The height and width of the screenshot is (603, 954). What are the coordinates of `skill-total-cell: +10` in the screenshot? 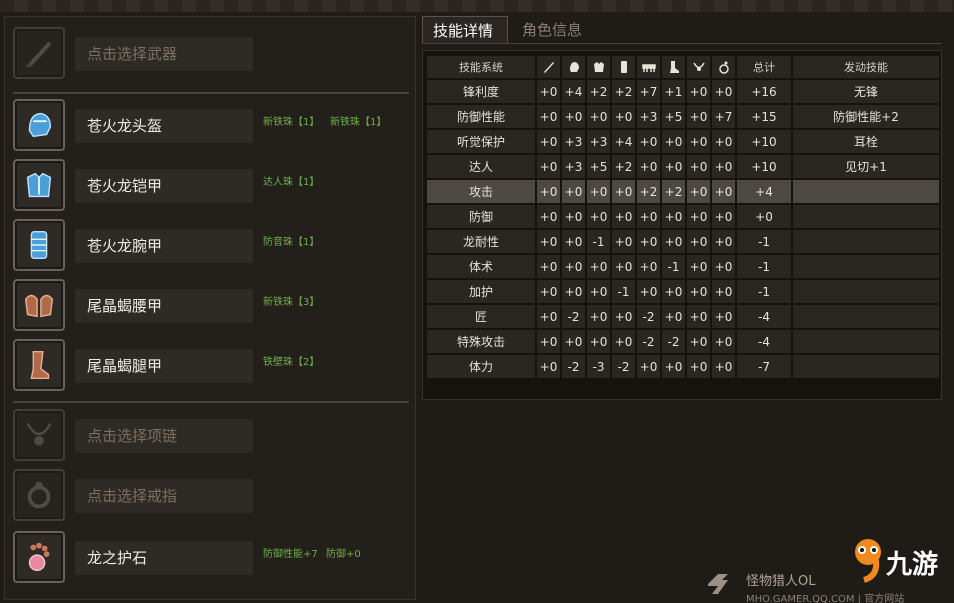 It's located at (764, 166).